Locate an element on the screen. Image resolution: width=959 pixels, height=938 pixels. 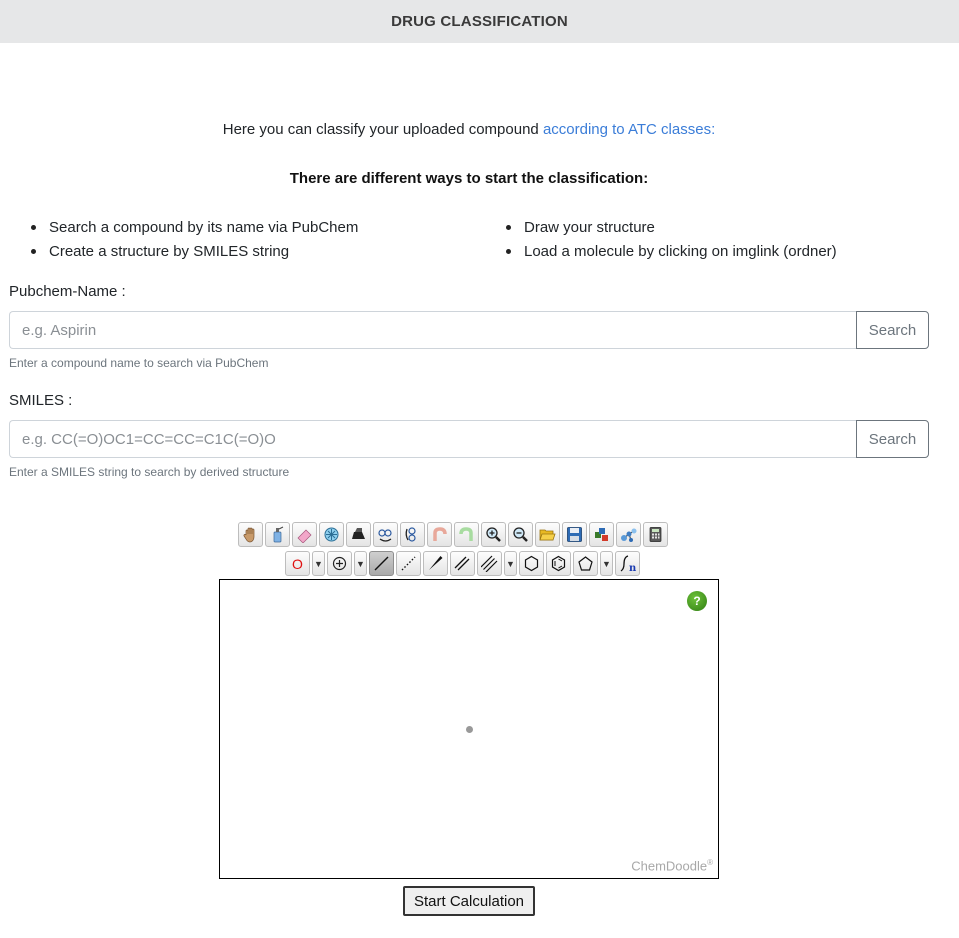
double-bond-icon is located at coordinates (462, 563).